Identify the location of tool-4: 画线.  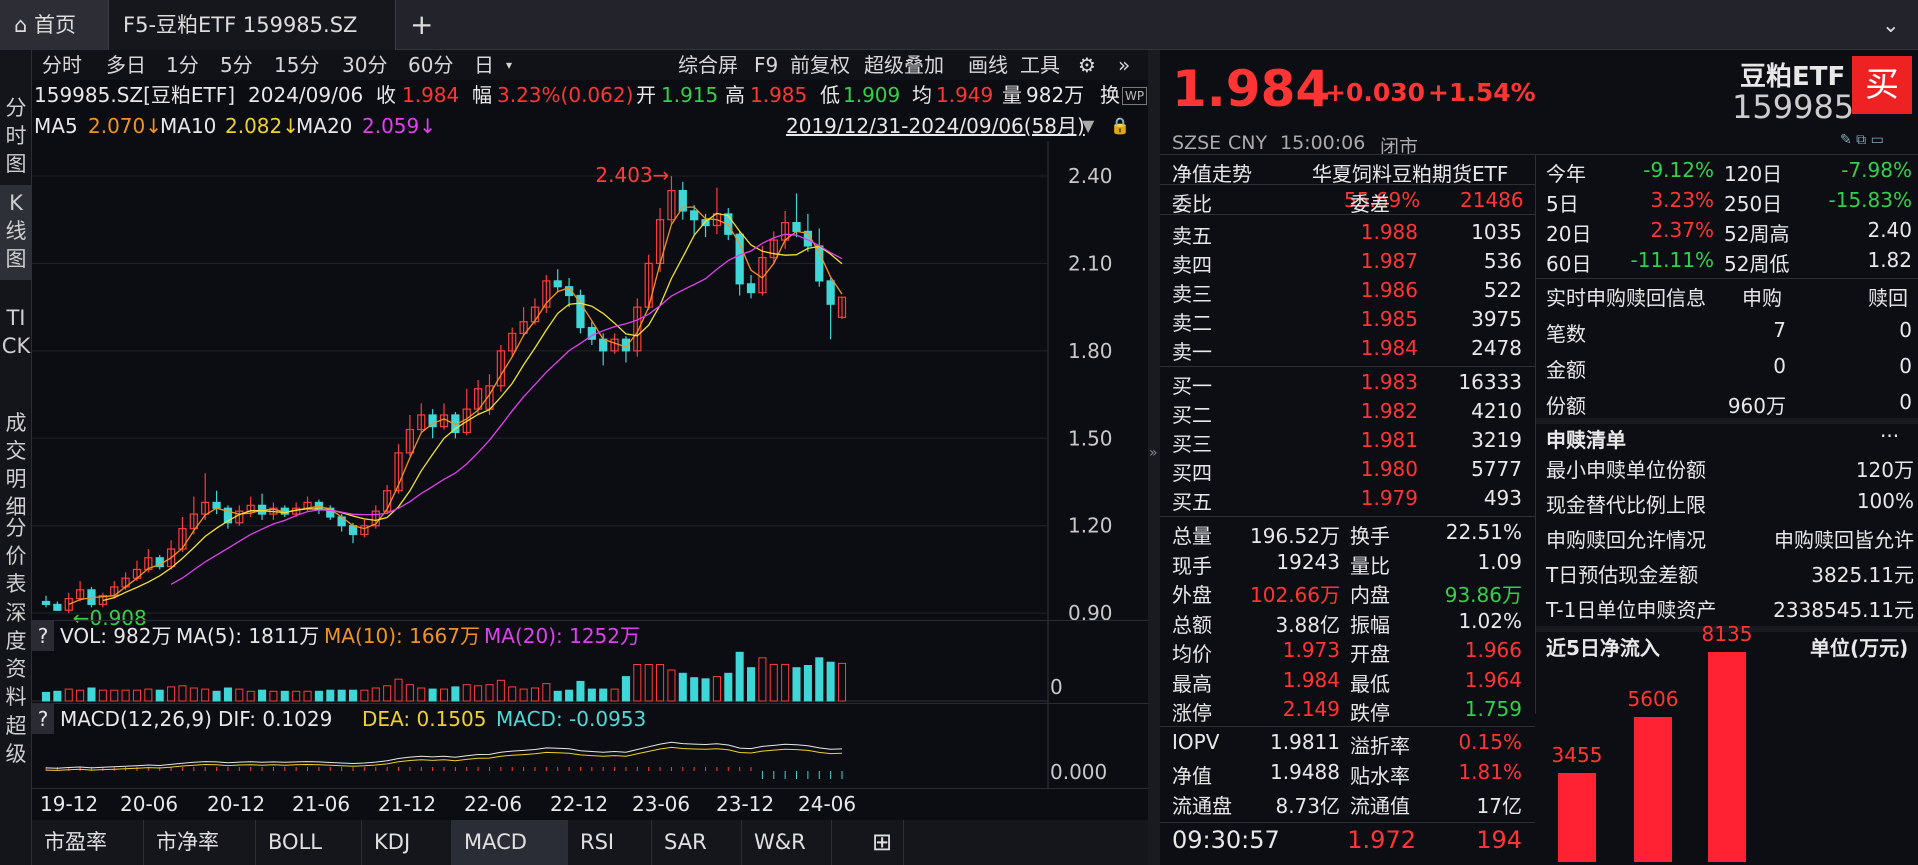
(988, 65).